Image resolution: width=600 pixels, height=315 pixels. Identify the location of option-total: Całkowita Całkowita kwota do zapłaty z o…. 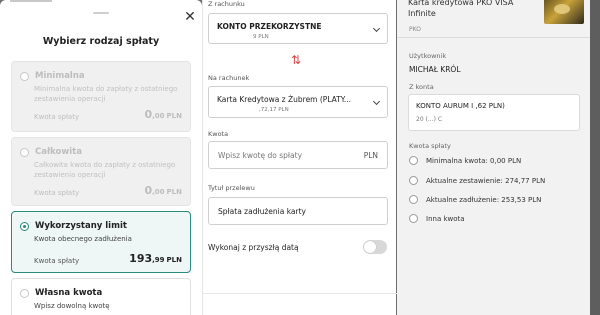
(101, 171).